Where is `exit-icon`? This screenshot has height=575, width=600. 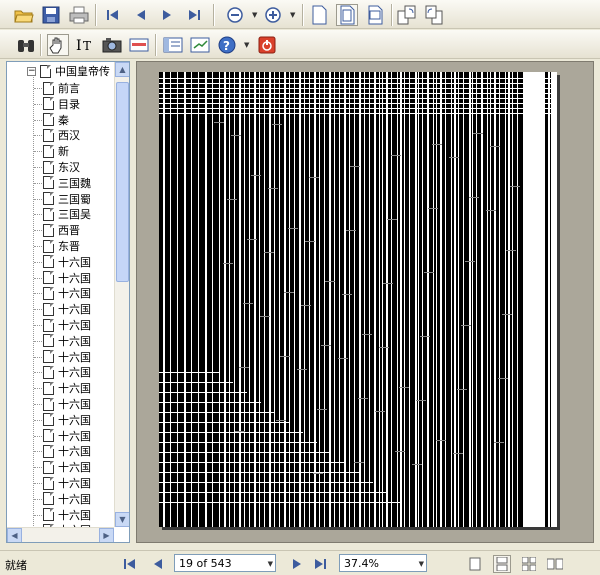
exit-icon is located at coordinates (267, 45).